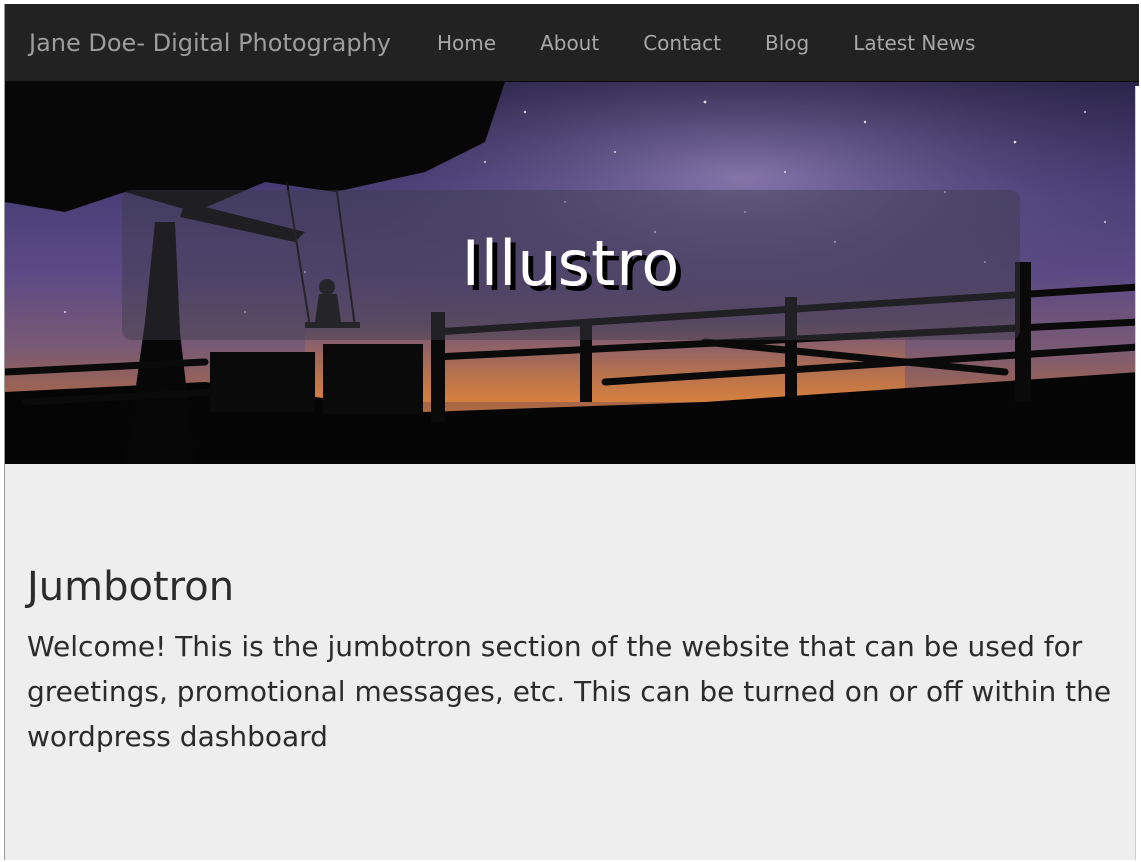 Image resolution: width=1141 pixels, height=862 pixels. I want to click on hero-overlay-panel: Illustro, so click(571, 265).